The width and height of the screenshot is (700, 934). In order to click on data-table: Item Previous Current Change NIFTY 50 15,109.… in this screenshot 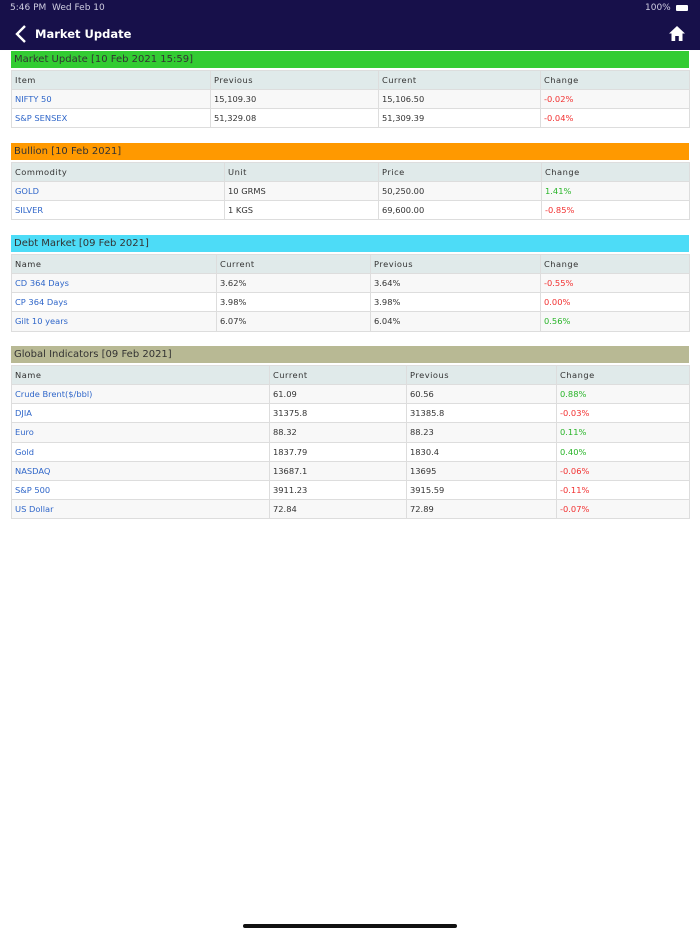, I will do `click(350, 99)`.